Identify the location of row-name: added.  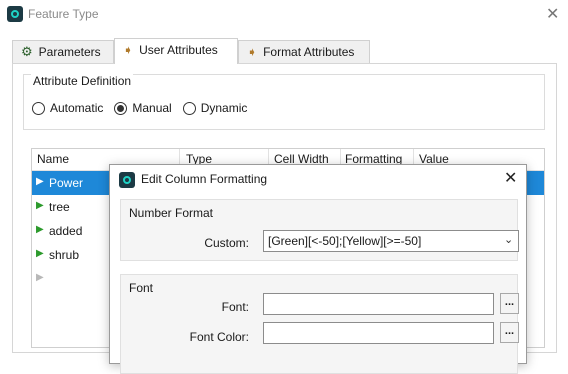
(66, 231).